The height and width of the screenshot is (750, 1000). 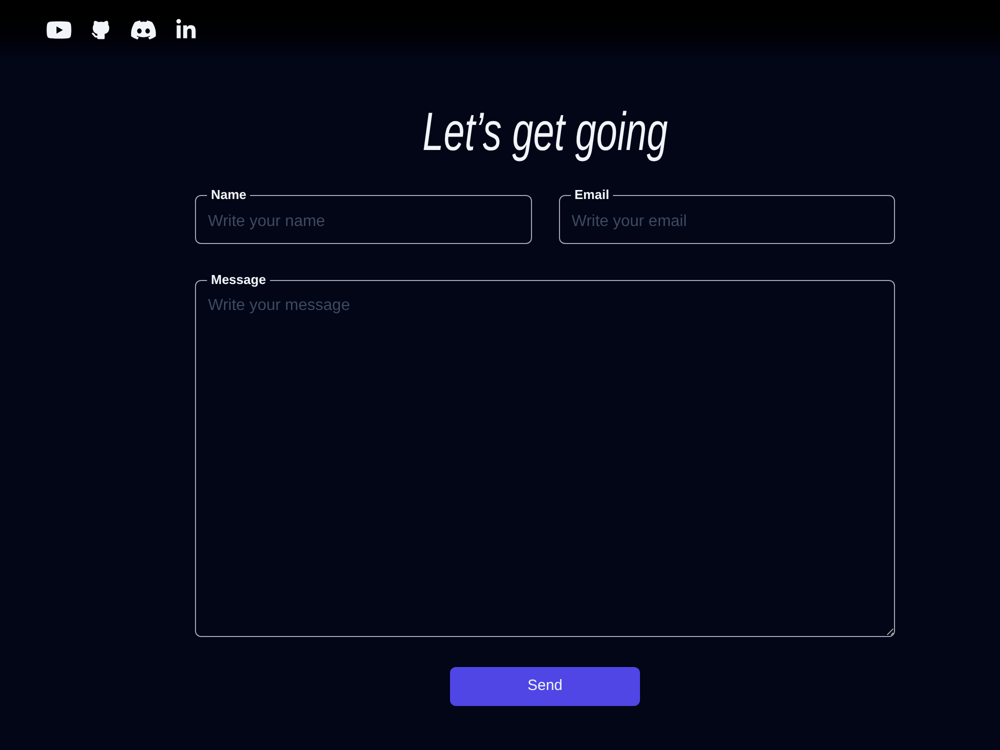 What do you see at coordinates (238, 280) in the screenshot?
I see `field-label: Message` at bounding box center [238, 280].